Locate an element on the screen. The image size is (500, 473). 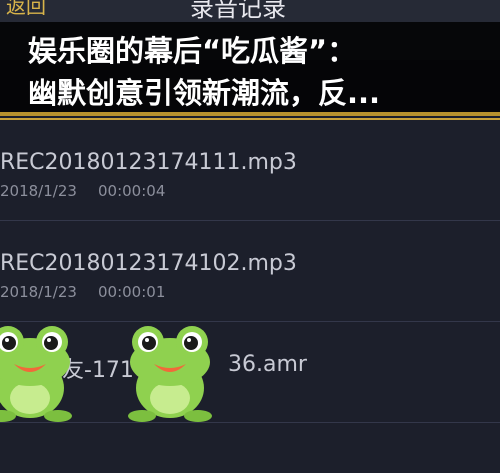
recording-name-tail: 36.amr is located at coordinates (267, 364).